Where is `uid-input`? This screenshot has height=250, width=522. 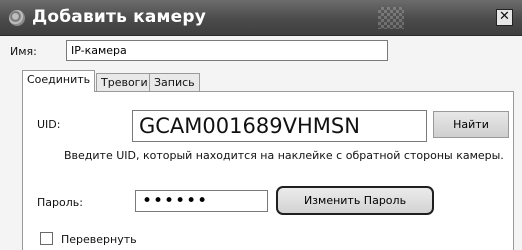
uid-input is located at coordinates (279, 126).